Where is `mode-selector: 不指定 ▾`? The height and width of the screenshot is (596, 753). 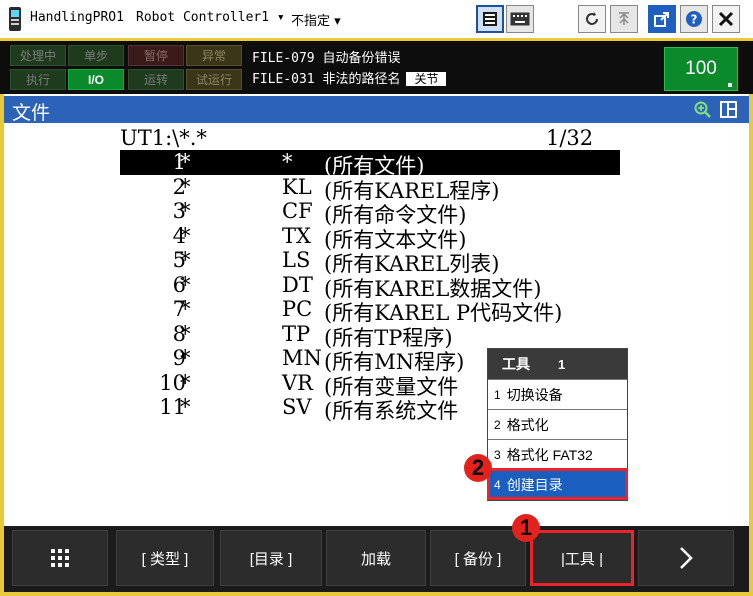 mode-selector: 不指定 ▾ is located at coordinates (316, 19).